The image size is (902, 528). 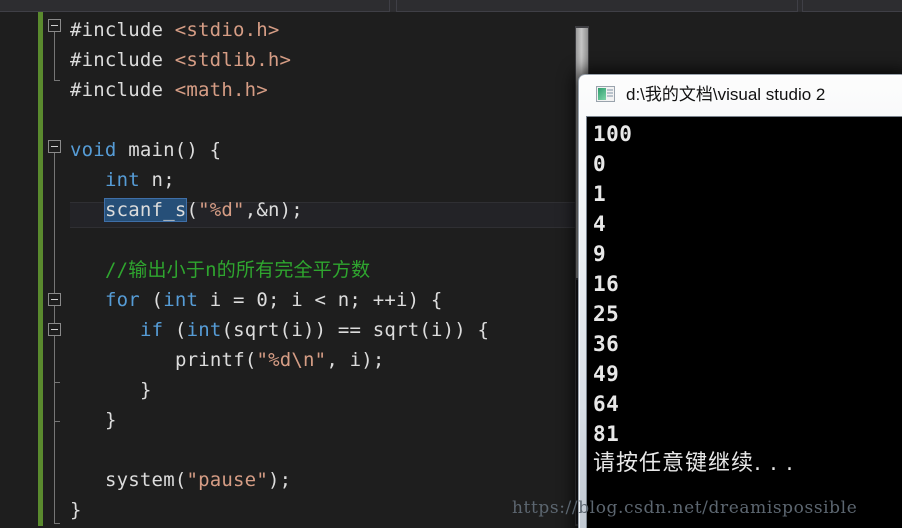 What do you see at coordinates (195, 6) in the screenshot?
I see `toolbar-segment-left` at bounding box center [195, 6].